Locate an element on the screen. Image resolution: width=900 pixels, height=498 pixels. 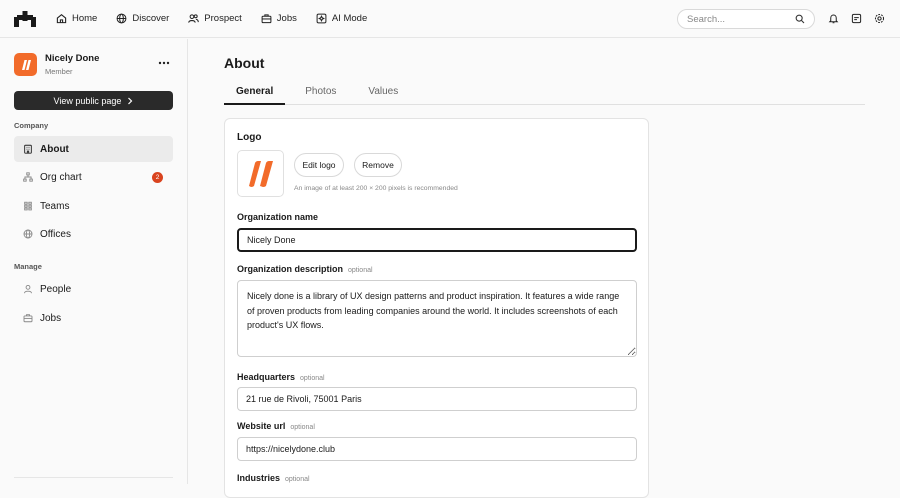
headquarters-label: Headquarters optional is located at coordinates (281, 377).